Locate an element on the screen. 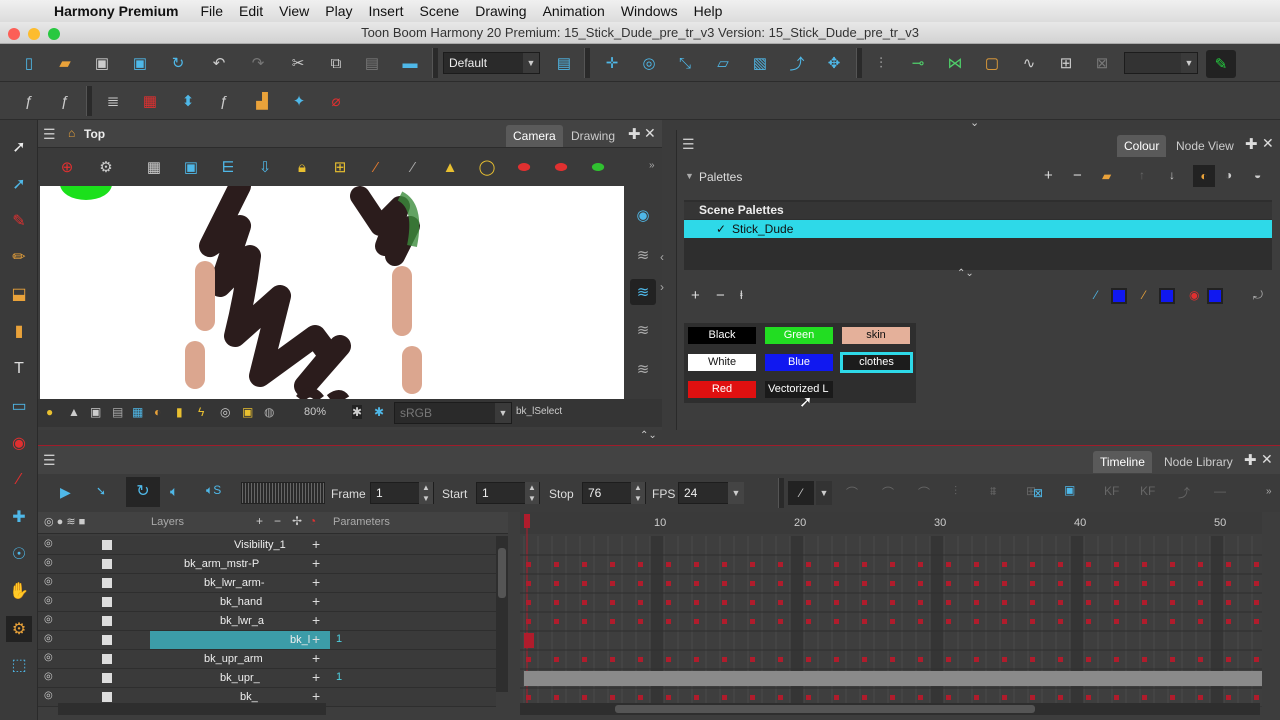  cut-icon: ✂ is located at coordinates (298, 63).